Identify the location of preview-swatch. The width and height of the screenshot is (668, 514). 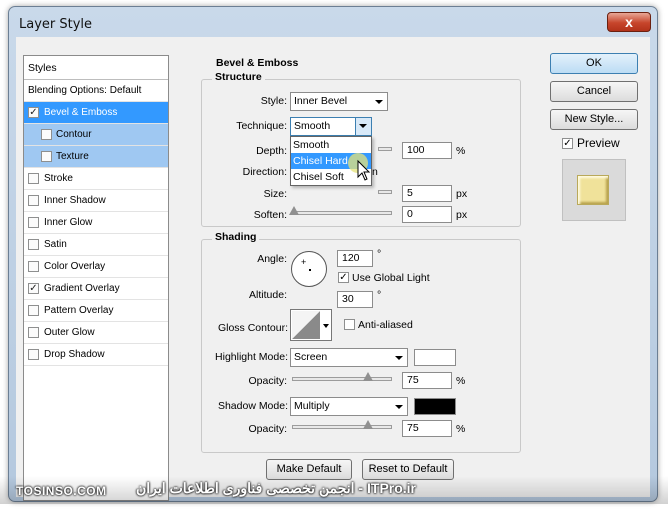
(593, 190).